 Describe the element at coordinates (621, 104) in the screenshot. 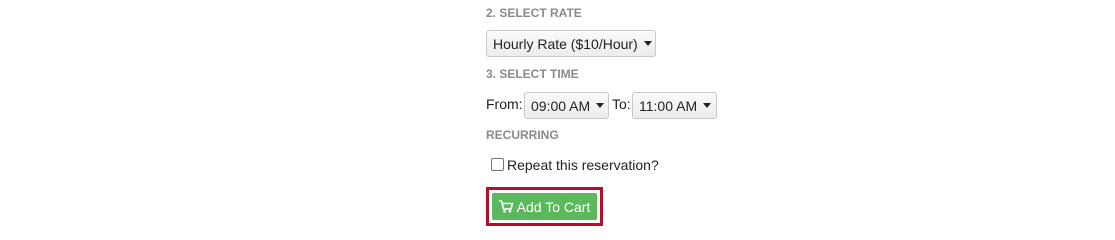

I see `to-label: To:` at that location.